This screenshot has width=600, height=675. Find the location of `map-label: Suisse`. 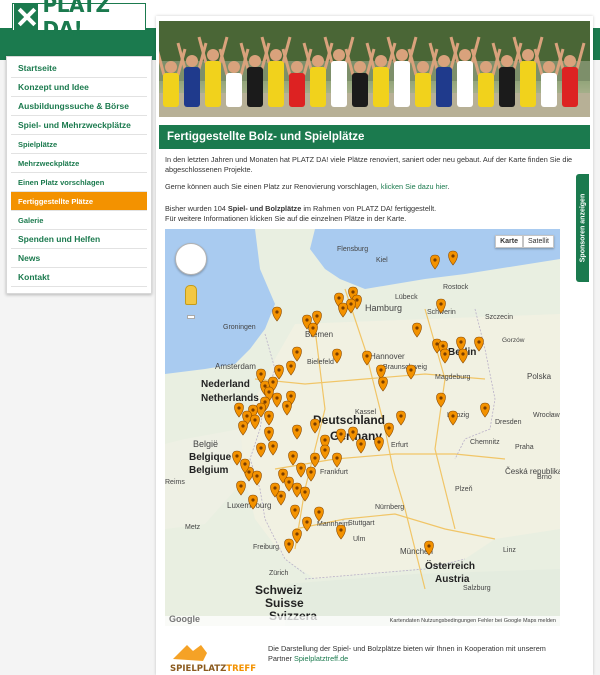

map-label: Suisse is located at coordinates (284, 603).